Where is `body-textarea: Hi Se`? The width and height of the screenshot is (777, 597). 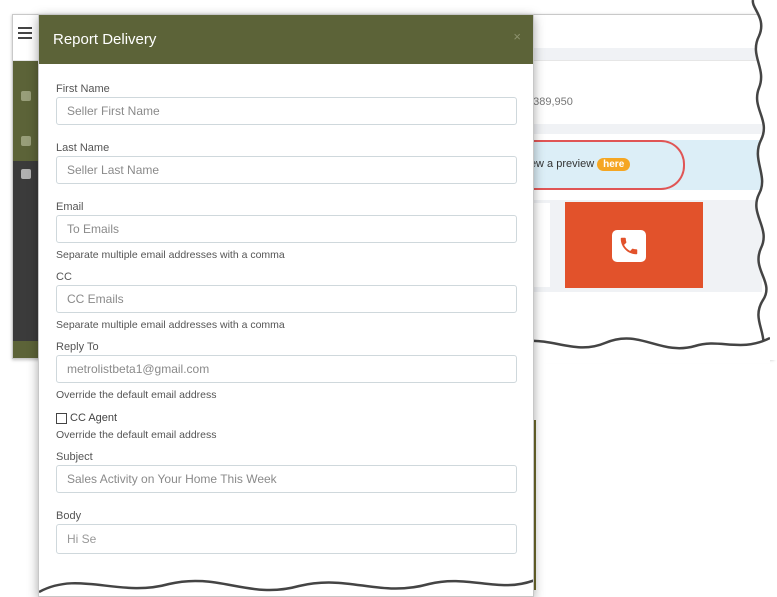
body-textarea: Hi Se is located at coordinates (286, 539).